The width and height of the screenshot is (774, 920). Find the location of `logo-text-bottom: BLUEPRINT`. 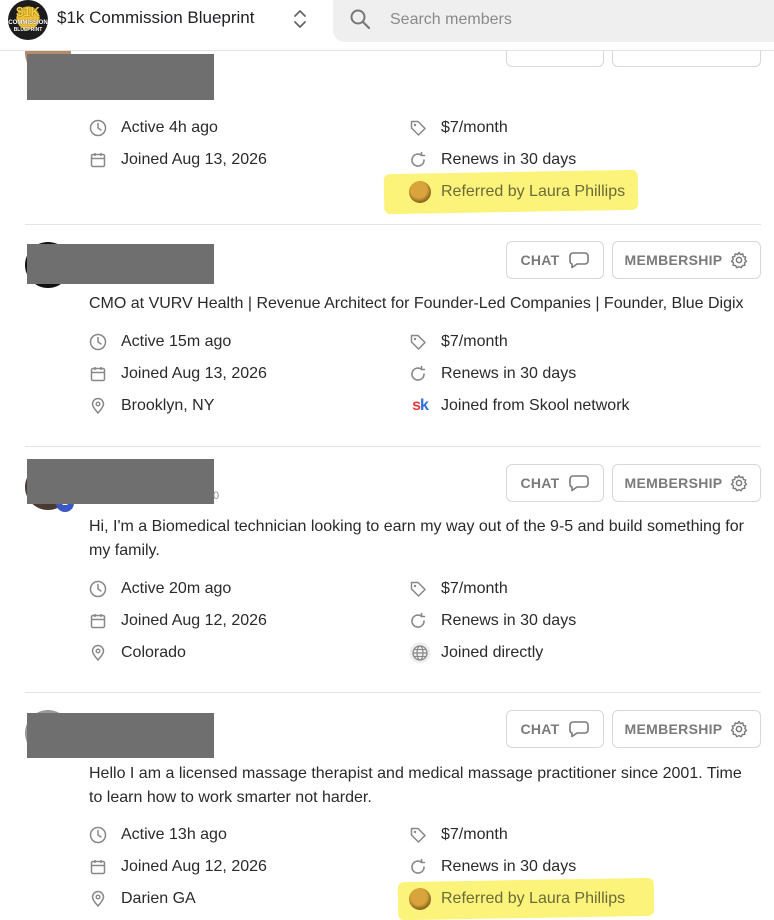

logo-text-bottom: BLUEPRINT is located at coordinates (28, 30).